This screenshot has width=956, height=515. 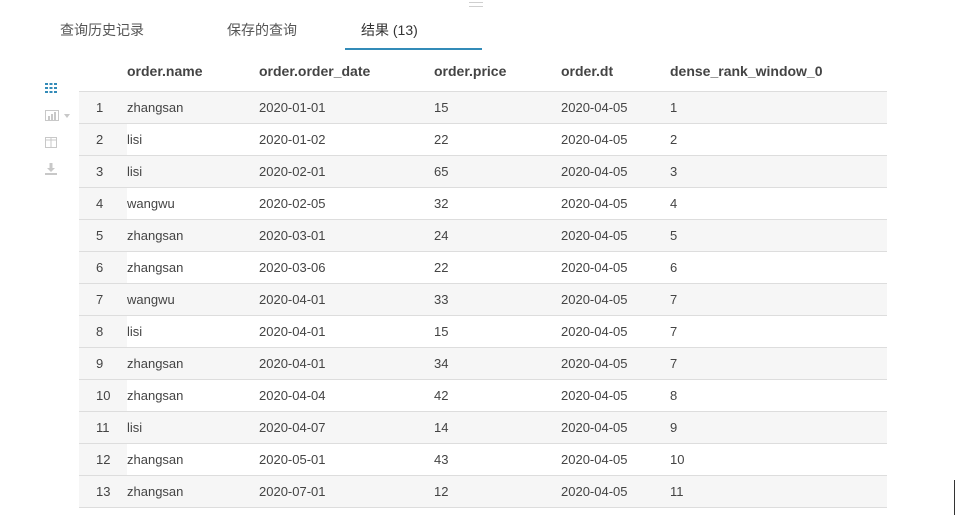 I want to click on table-row: 4 wangwu 2020-02-05 32 2020-04-05 4, so click(x=483, y=203).